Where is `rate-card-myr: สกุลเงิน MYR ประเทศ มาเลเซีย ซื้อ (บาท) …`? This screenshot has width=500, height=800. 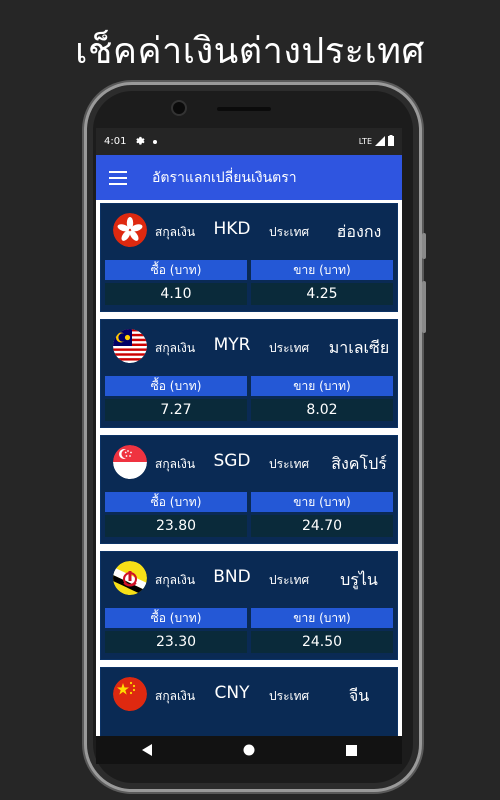 rate-card-myr: สกุลเงิน MYR ประเทศ มาเลเซีย ซื้อ (บาท) … is located at coordinates (249, 373).